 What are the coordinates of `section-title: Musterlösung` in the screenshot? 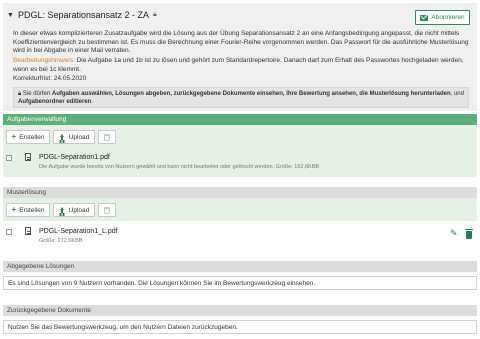 It's located at (27, 192).